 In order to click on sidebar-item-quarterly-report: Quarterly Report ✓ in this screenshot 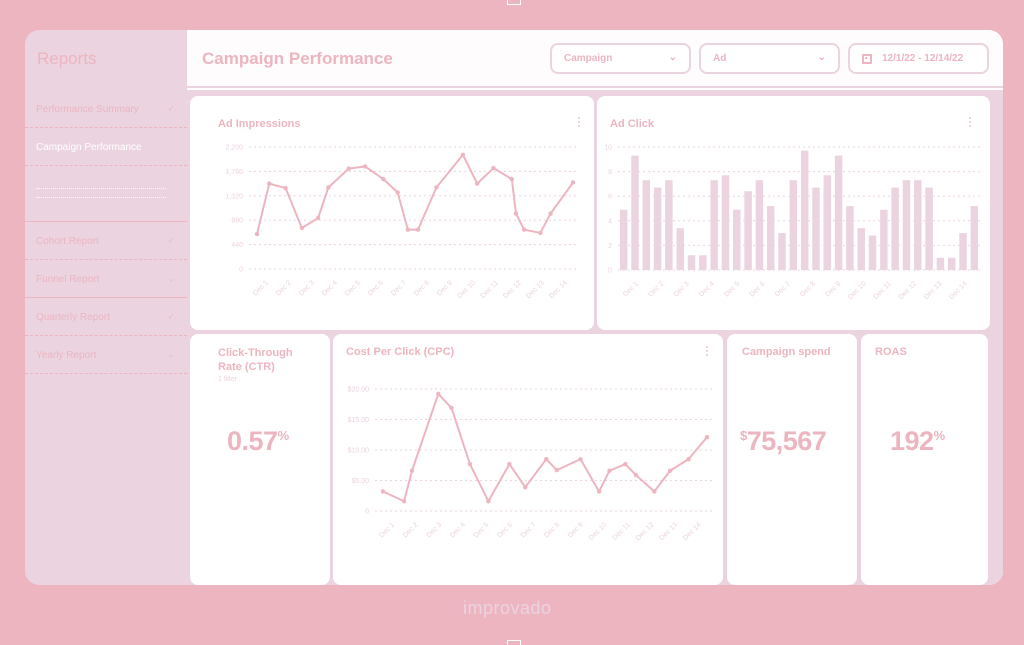, I will do `click(106, 317)`.